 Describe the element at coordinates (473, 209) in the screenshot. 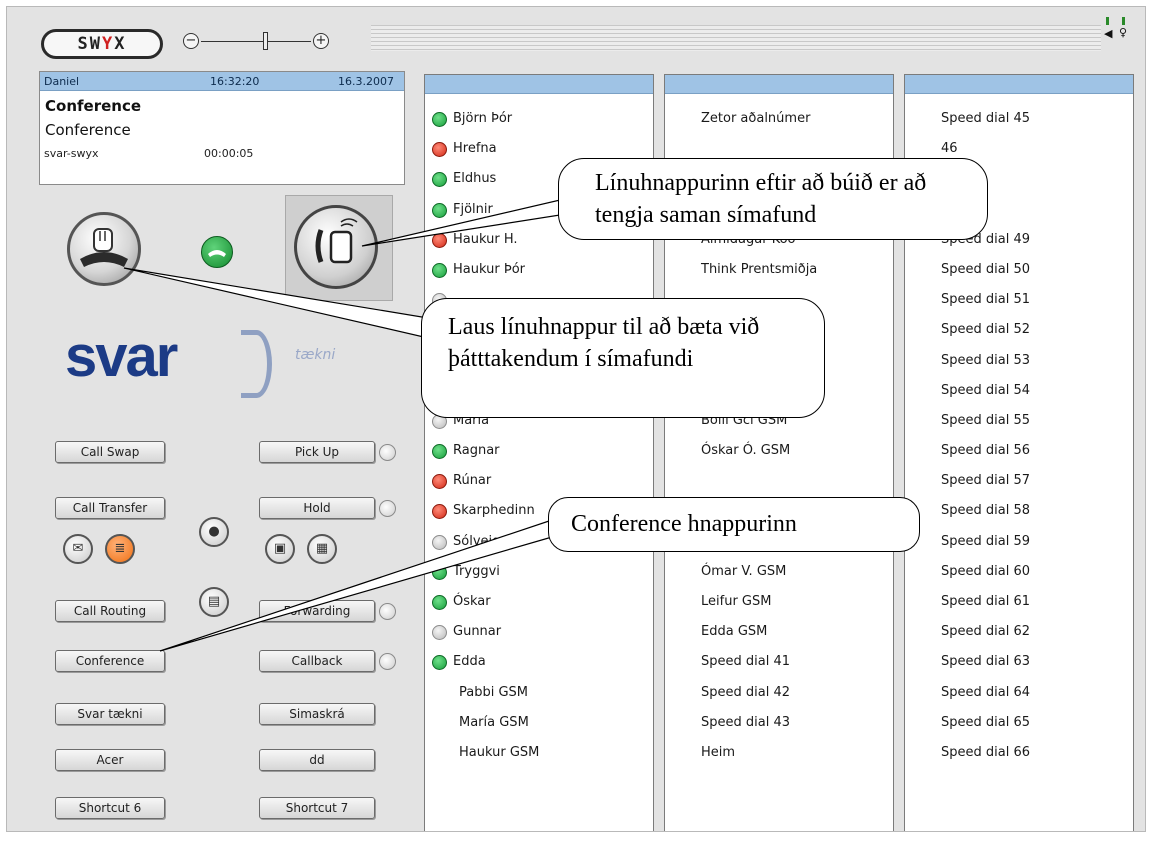

I see `speed-dial-label: Fjölnir` at that location.